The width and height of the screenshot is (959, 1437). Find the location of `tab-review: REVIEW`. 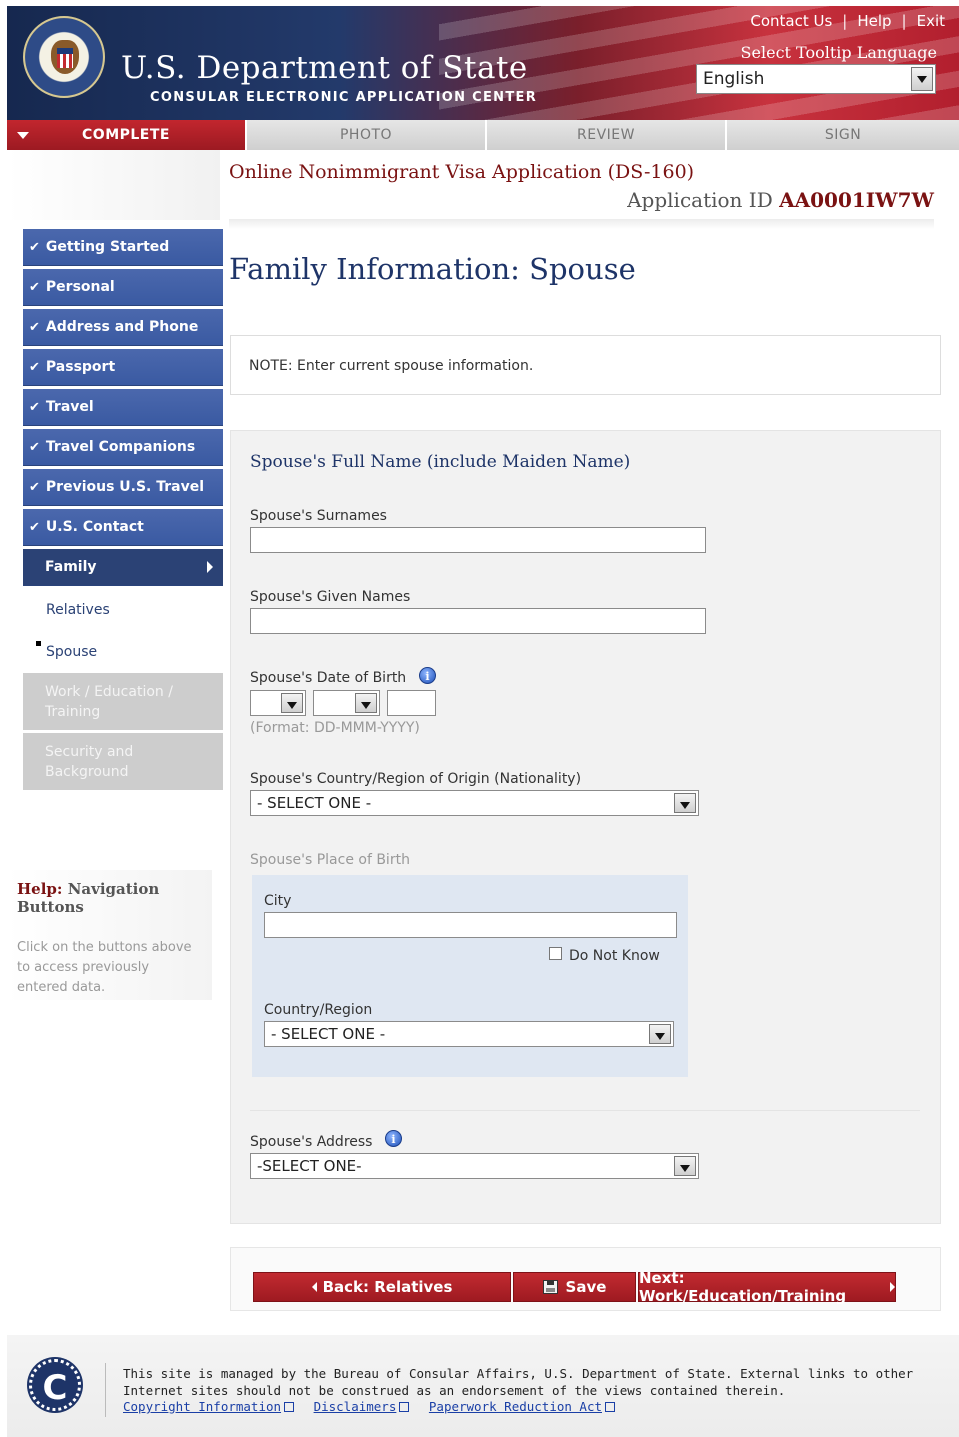

tab-review: REVIEW is located at coordinates (607, 135).